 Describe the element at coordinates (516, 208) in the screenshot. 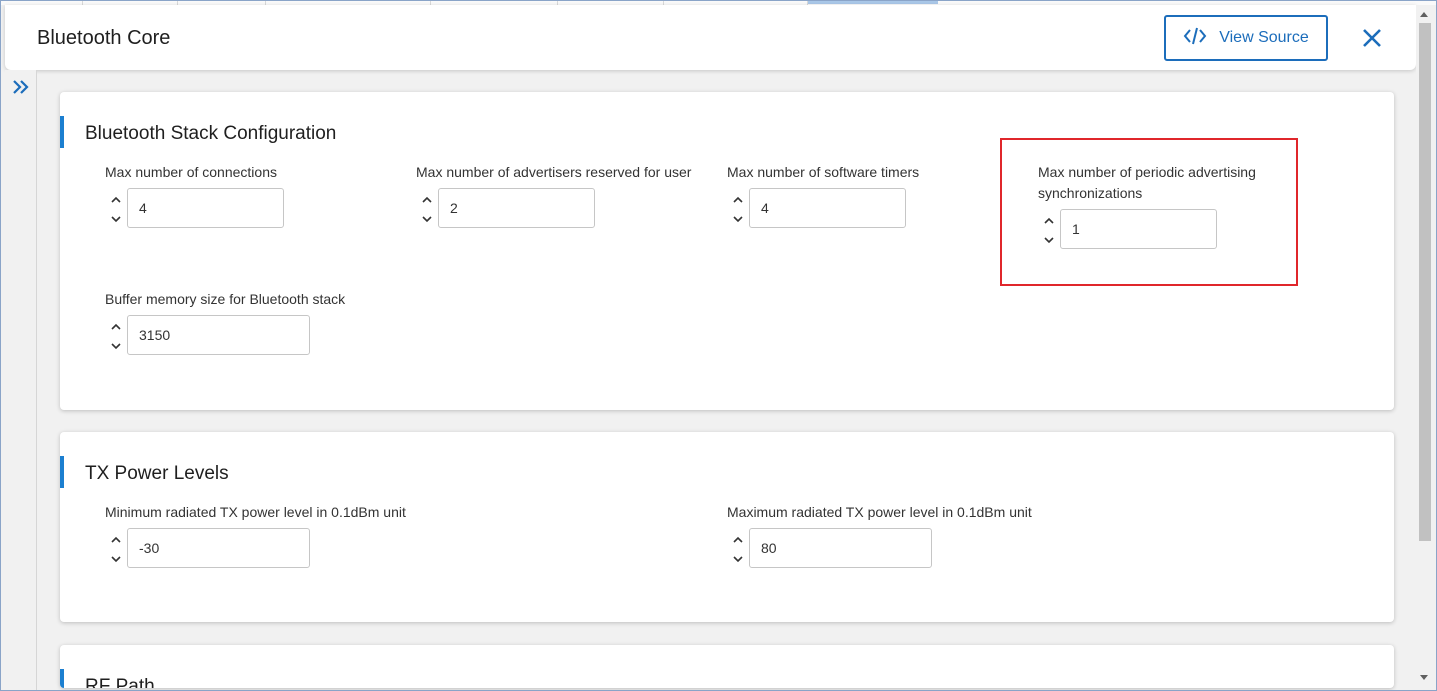

I see `max-advertisers-input` at that location.